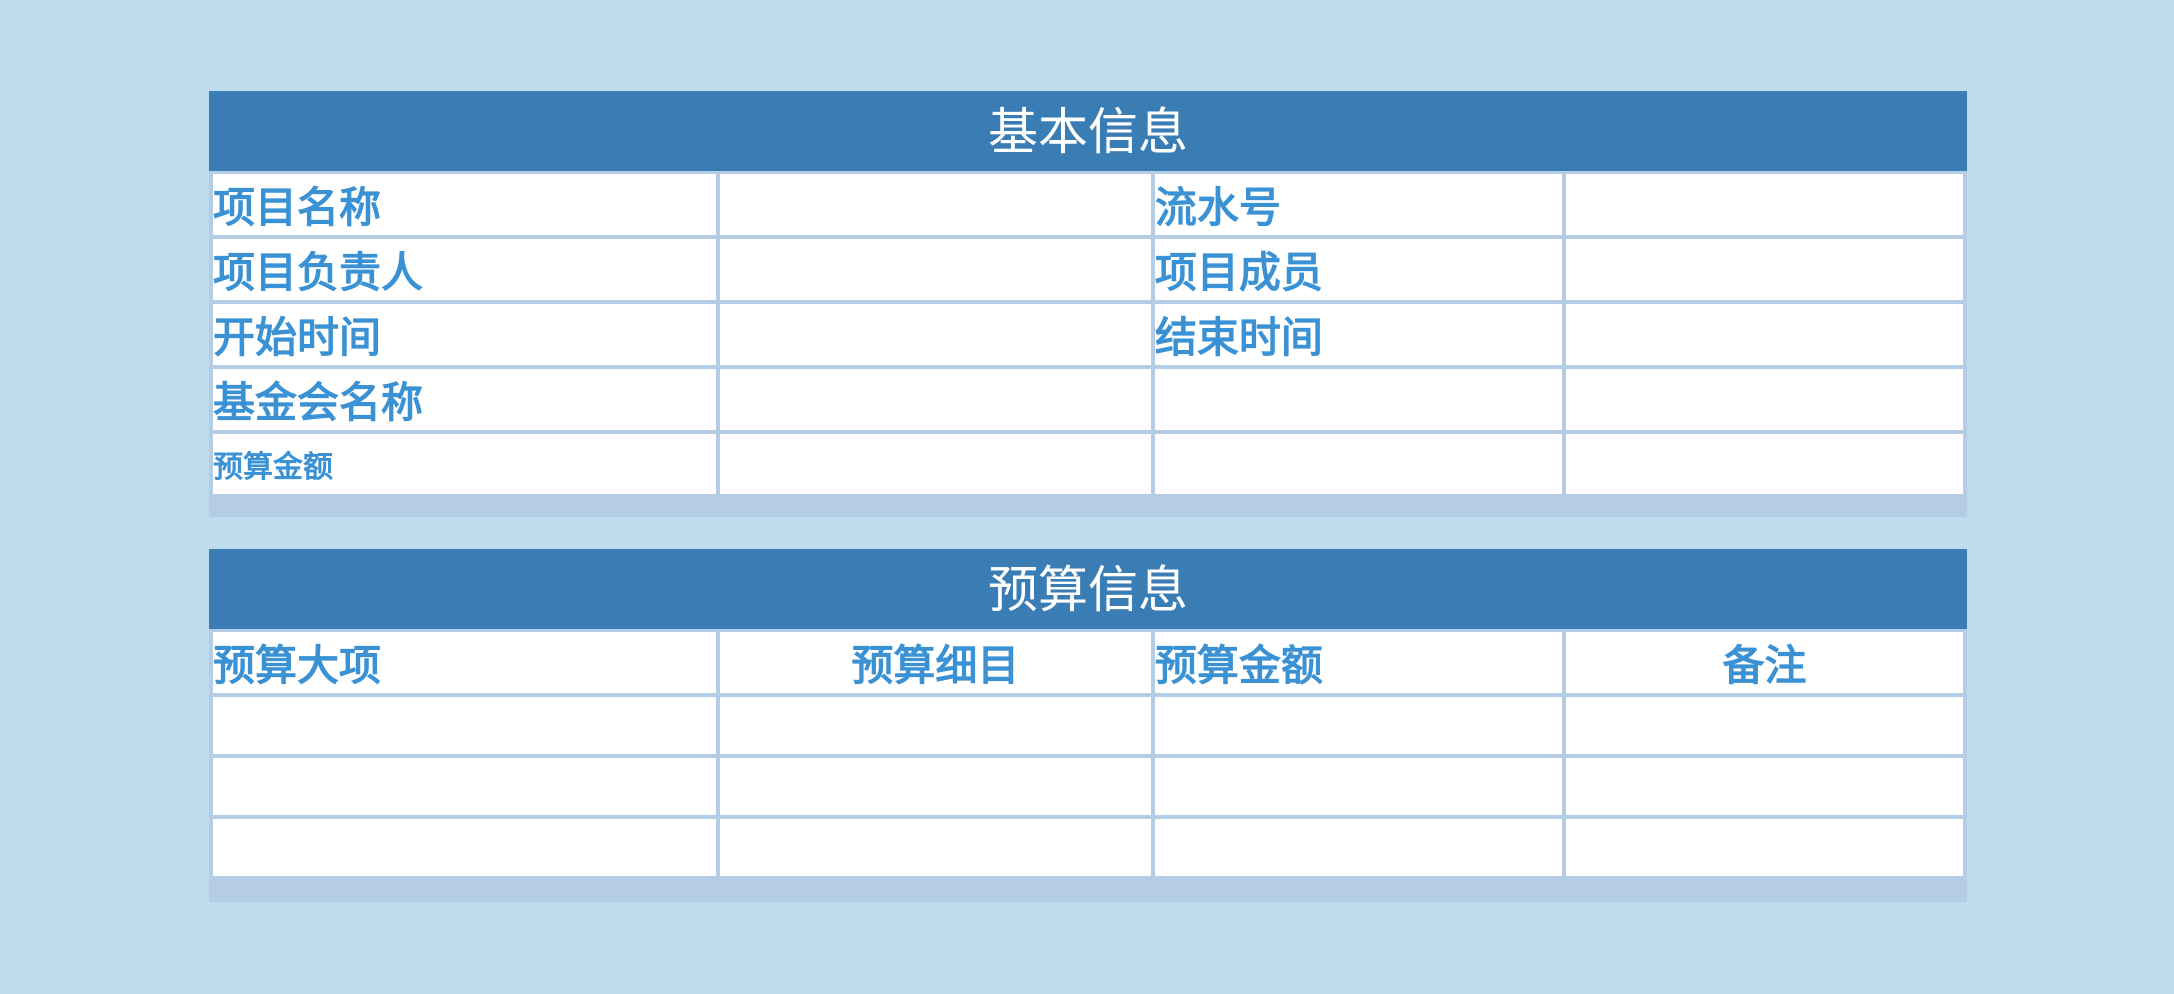 The image size is (2174, 994). Describe the element at coordinates (1088, 131) in the screenshot. I see `basic-info-title: 基本信息` at that location.